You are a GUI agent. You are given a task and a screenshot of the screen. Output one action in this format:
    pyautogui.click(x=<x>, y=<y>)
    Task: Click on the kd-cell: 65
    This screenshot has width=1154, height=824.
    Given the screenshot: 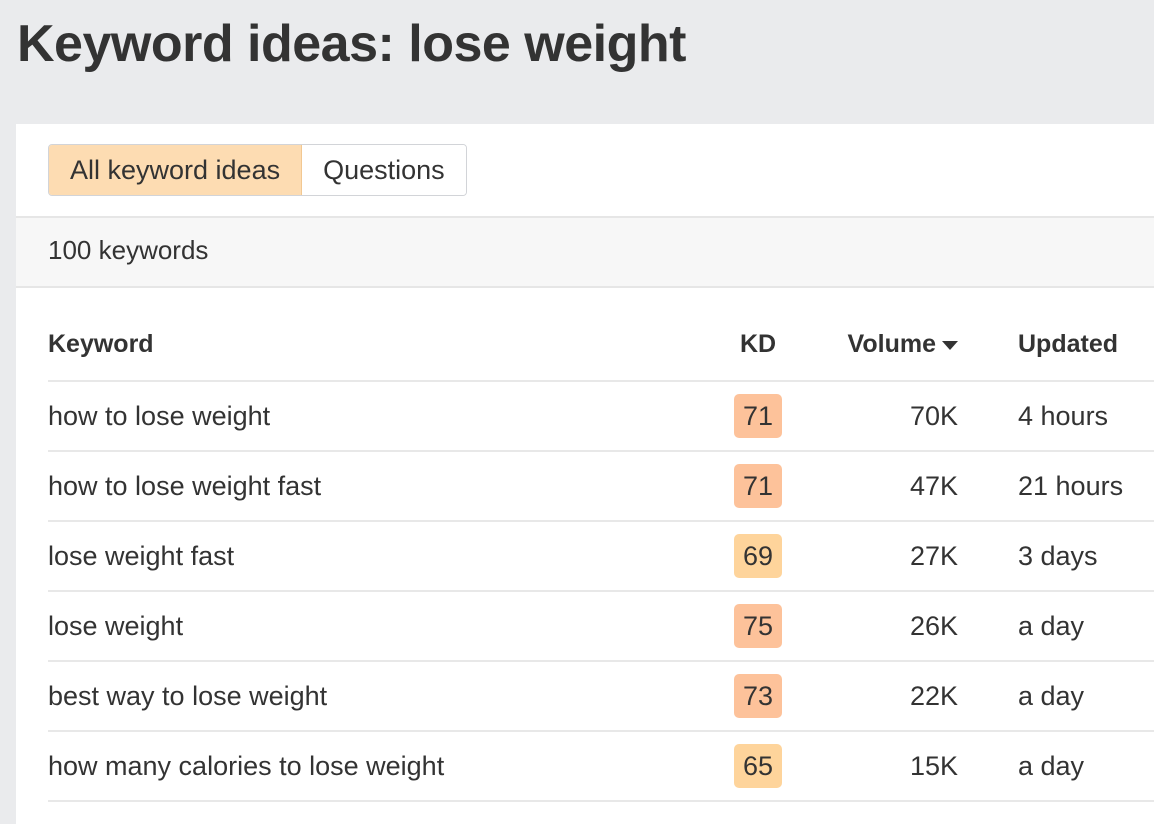 What is the action you would take?
    pyautogui.click(x=758, y=766)
    